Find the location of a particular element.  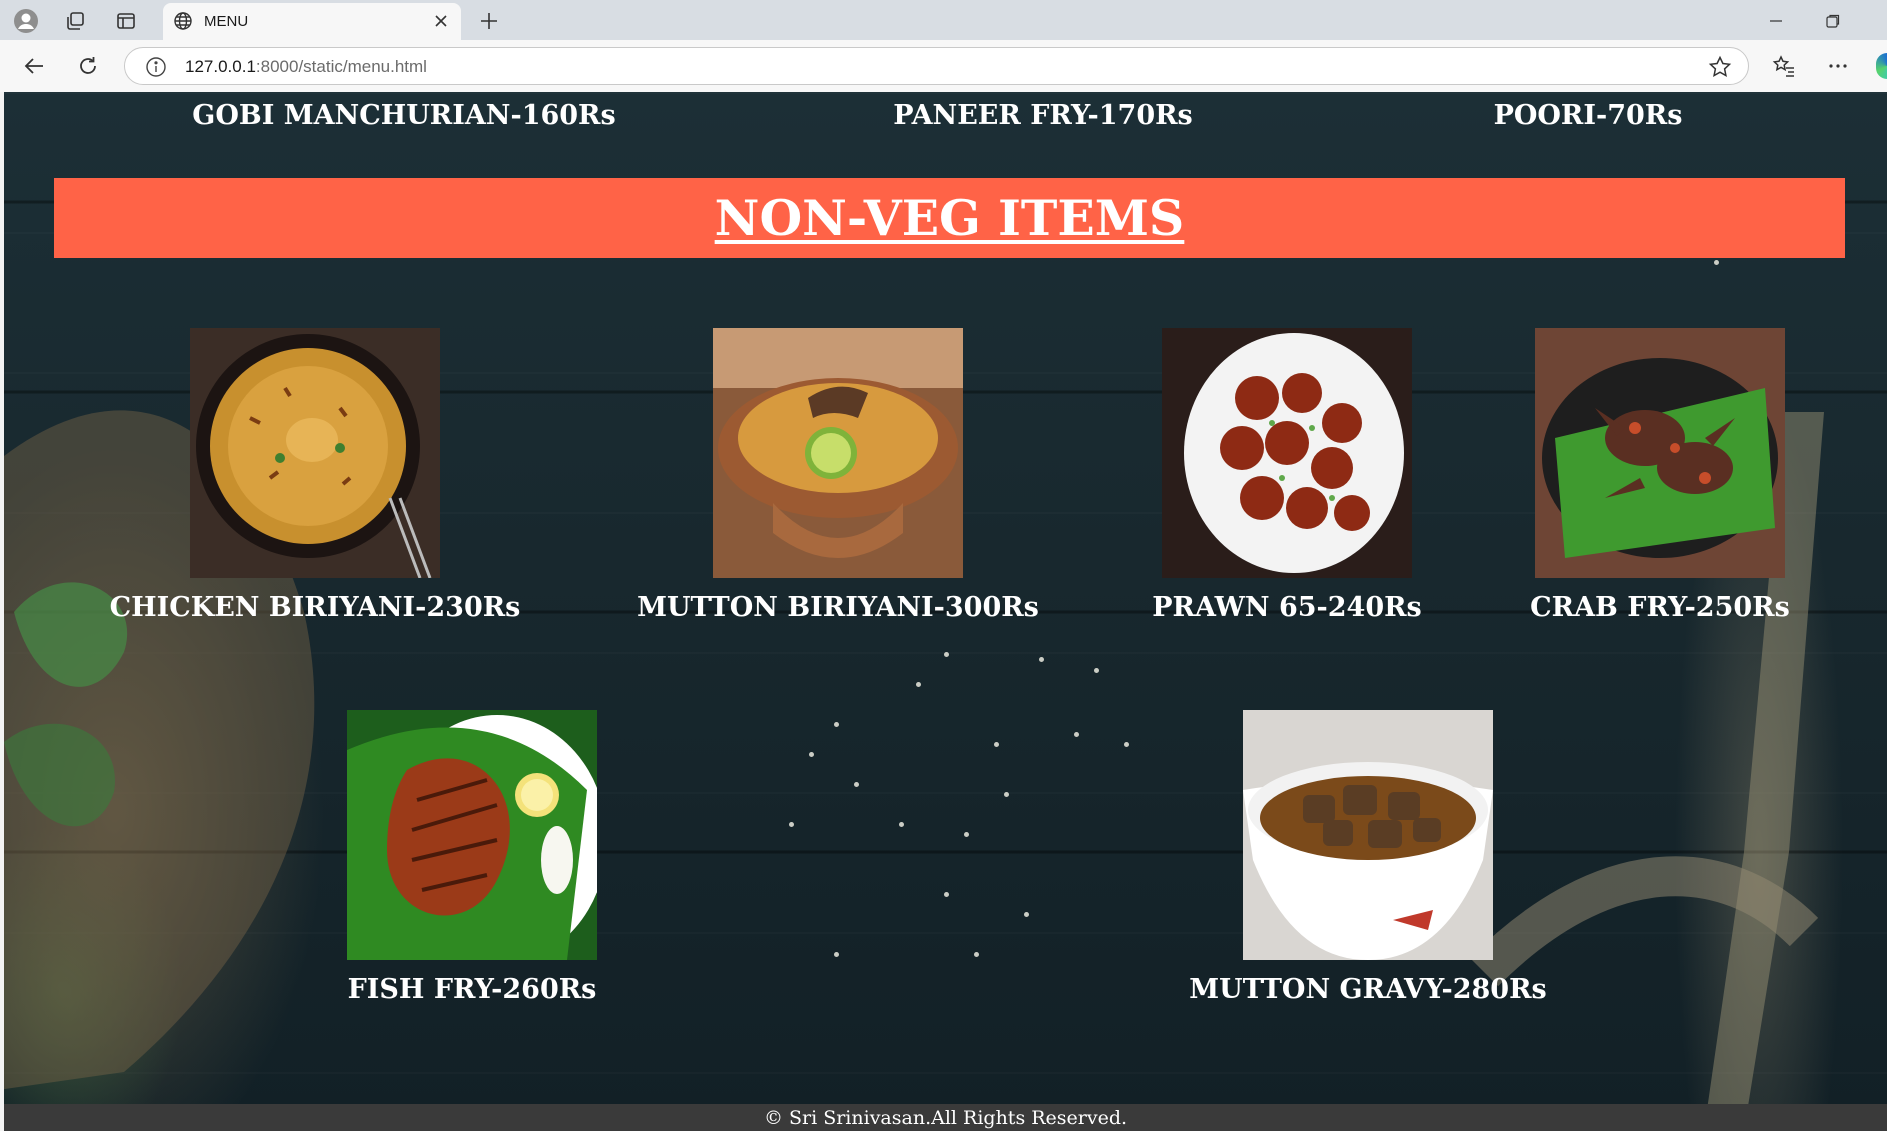

veg-item-paneer-fry: PANEER FRY-170Rs is located at coordinates (1043, 115).